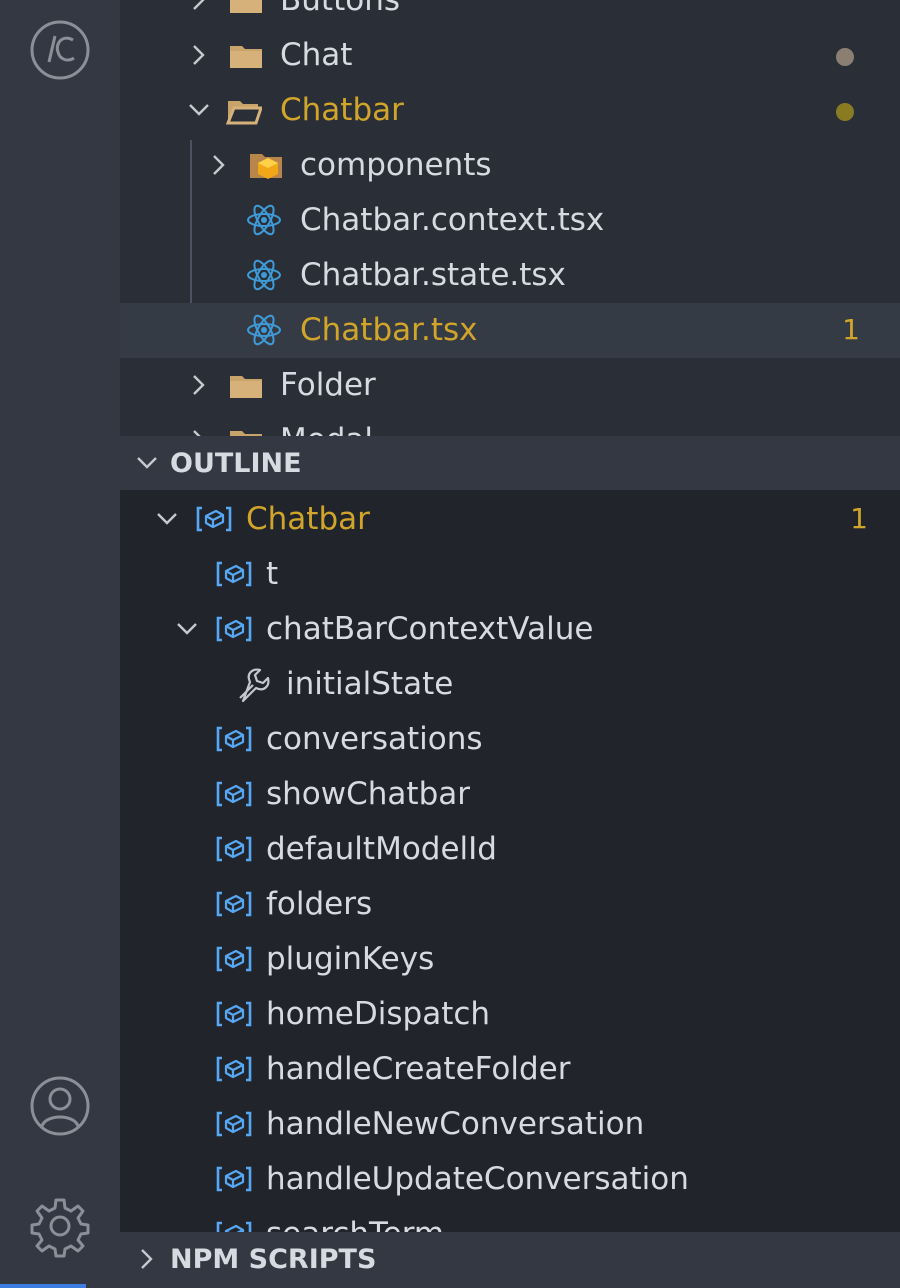  What do you see at coordinates (510, 110) in the screenshot?
I see `tree-item-chatbar: Chatbar` at bounding box center [510, 110].